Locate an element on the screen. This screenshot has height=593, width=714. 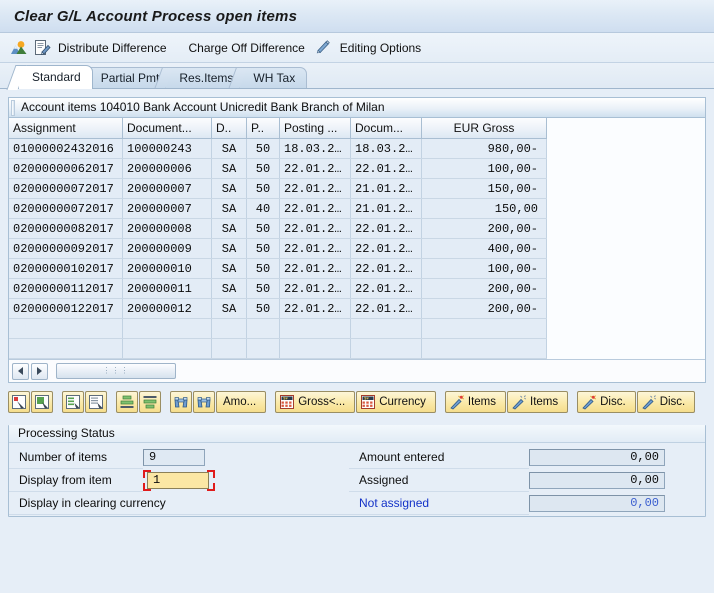
table-cell: 200000012 is located at coordinates (167, 308).